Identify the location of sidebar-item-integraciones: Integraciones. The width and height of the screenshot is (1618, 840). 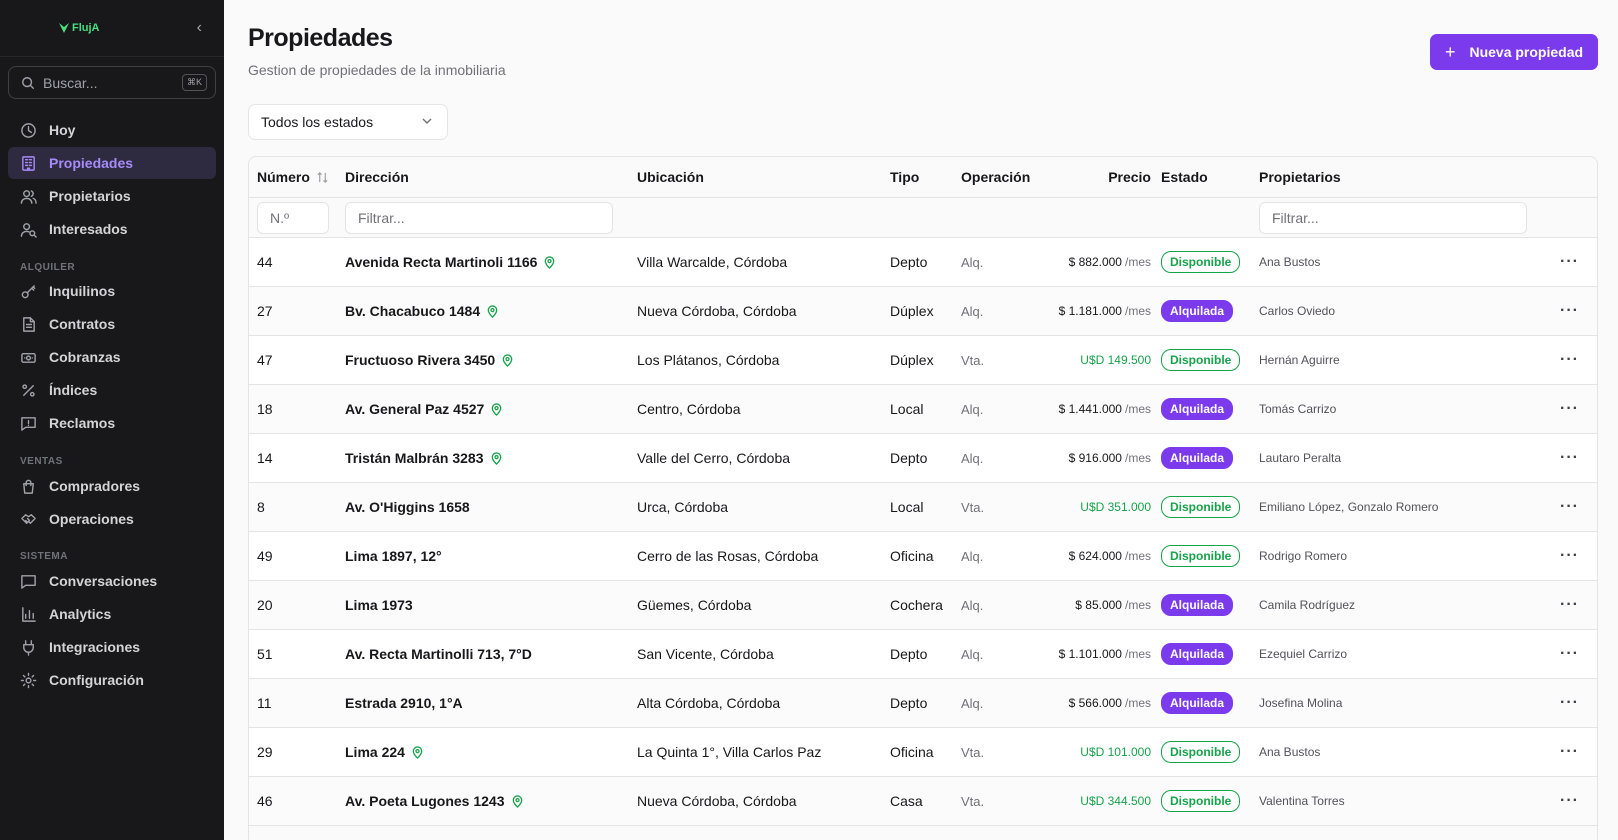
(112, 647).